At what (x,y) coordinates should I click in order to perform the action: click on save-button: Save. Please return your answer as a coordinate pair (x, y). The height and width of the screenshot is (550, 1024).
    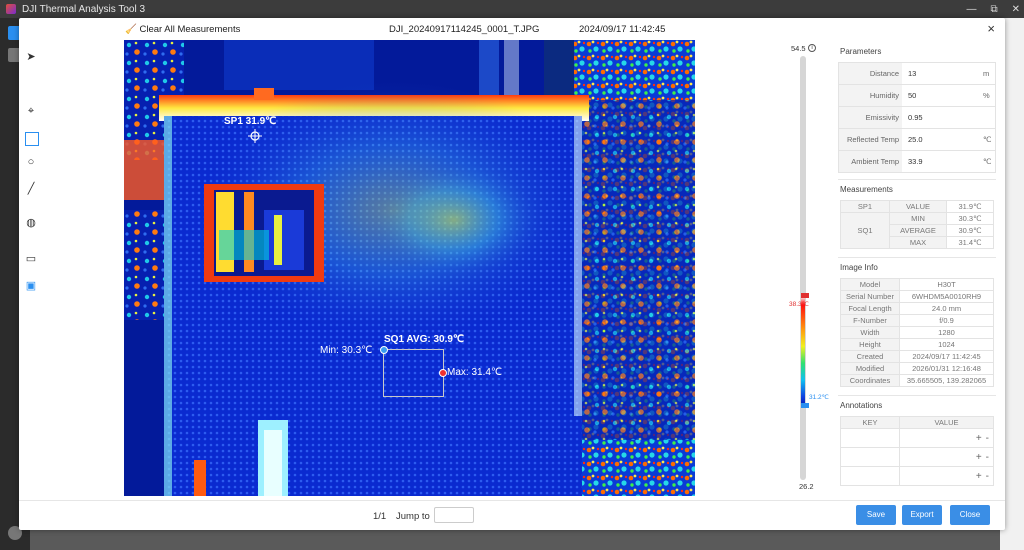
    Looking at the image, I should click on (876, 515).